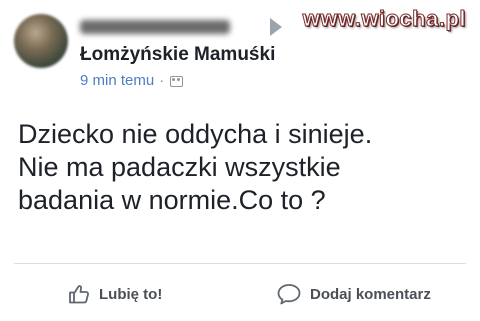 The height and width of the screenshot is (321, 480). What do you see at coordinates (79, 294) in the screenshot?
I see `thumbs-up-icon` at bounding box center [79, 294].